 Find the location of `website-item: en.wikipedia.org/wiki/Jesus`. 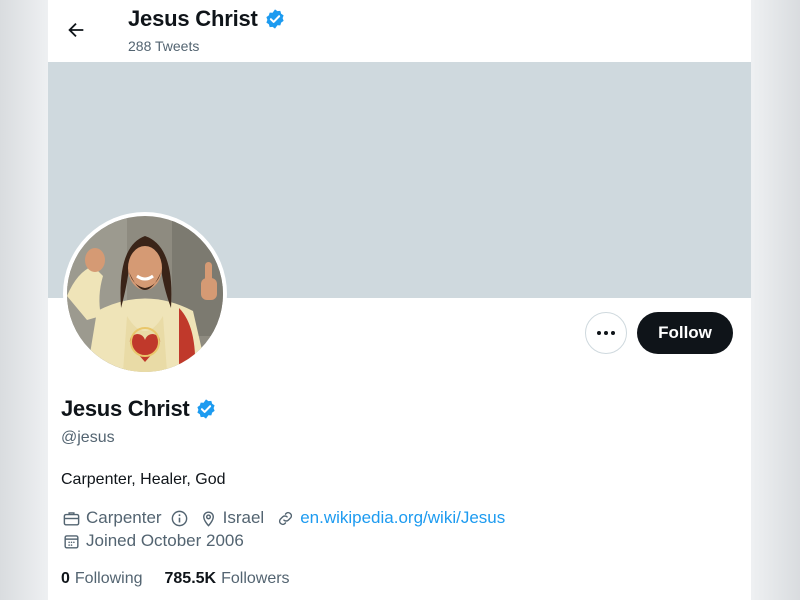

website-item: en.wikipedia.org/wiki/Jesus is located at coordinates (390, 518).